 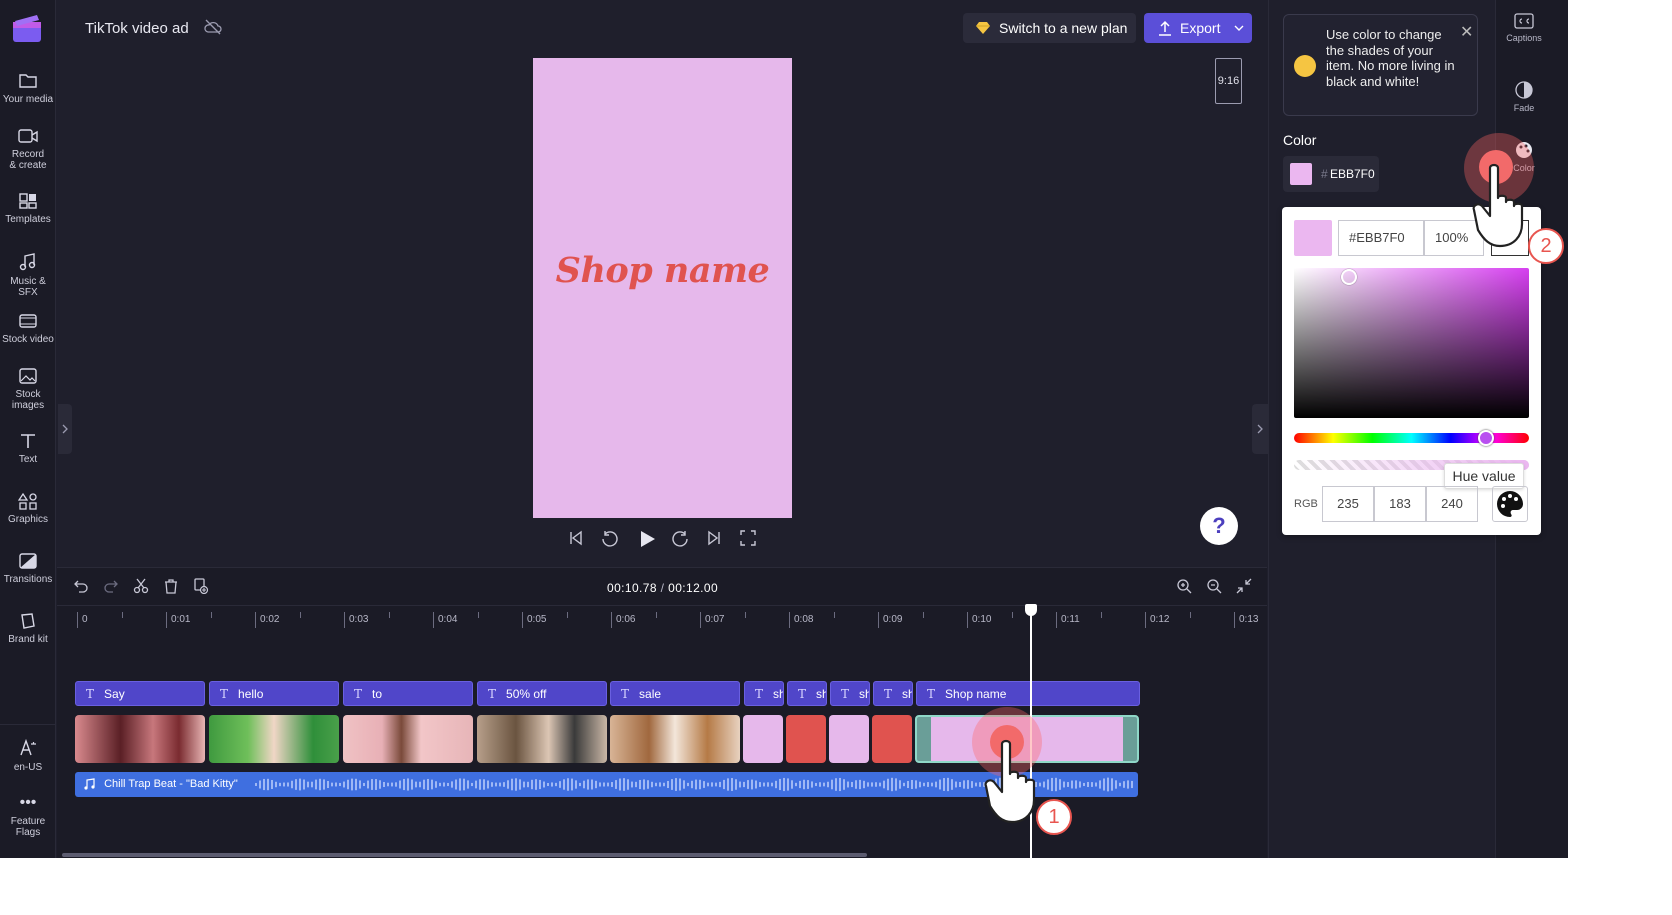 What do you see at coordinates (28, 88) in the screenshot?
I see `sidebar-item-your-media: Your media` at bounding box center [28, 88].